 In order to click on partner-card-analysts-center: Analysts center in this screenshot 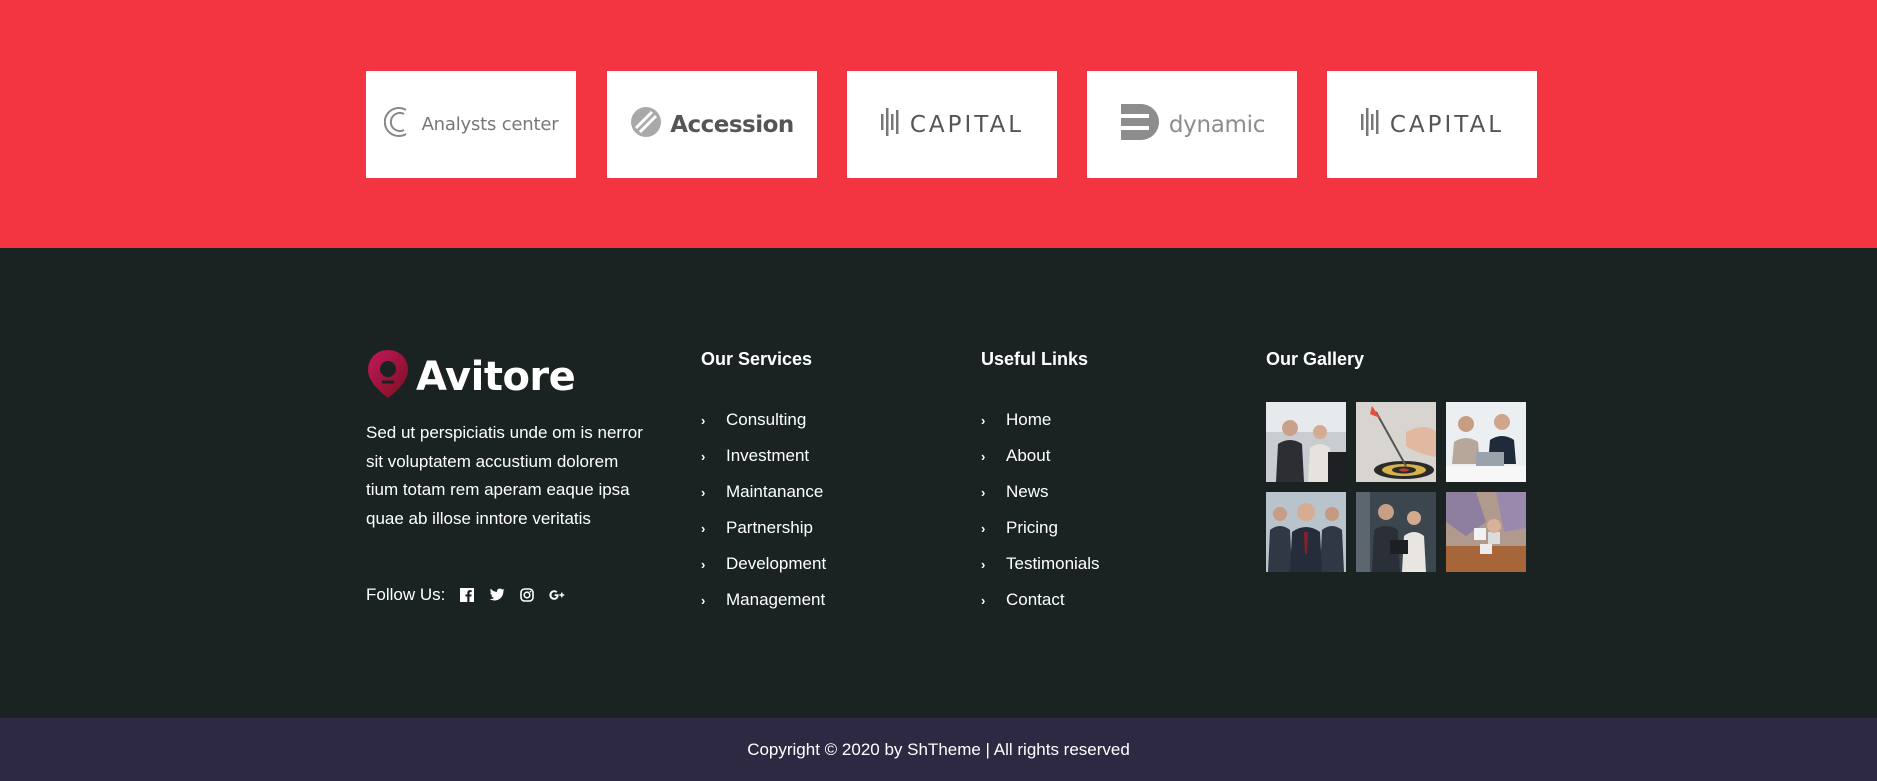, I will do `click(471, 124)`.